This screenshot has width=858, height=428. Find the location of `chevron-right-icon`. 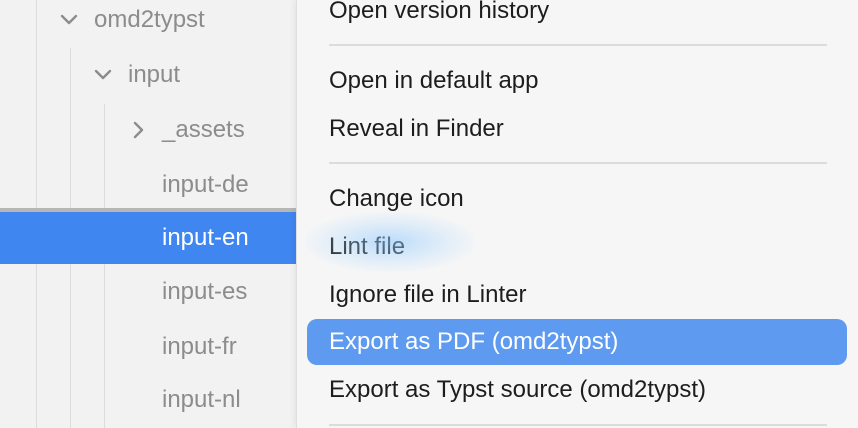

chevron-right-icon is located at coordinates (139, 130).